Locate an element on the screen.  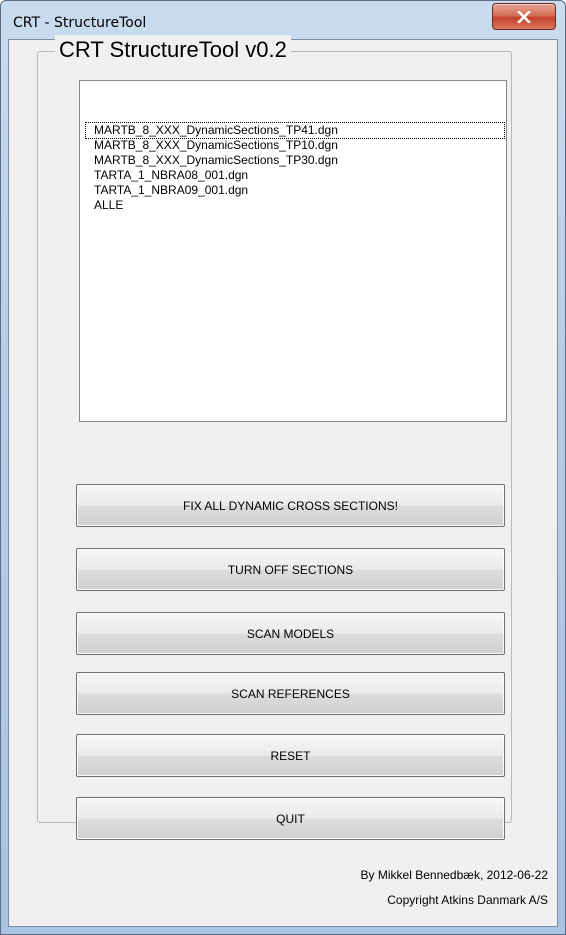
close-icon is located at coordinates (524, 16).